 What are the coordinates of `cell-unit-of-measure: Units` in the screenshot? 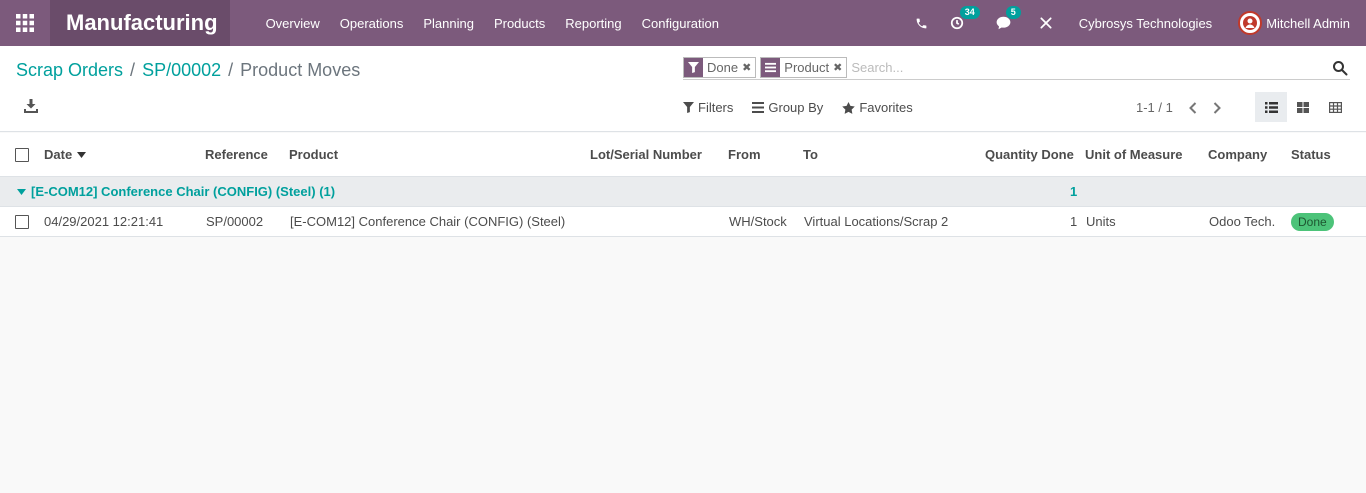 It's located at (1101, 221).